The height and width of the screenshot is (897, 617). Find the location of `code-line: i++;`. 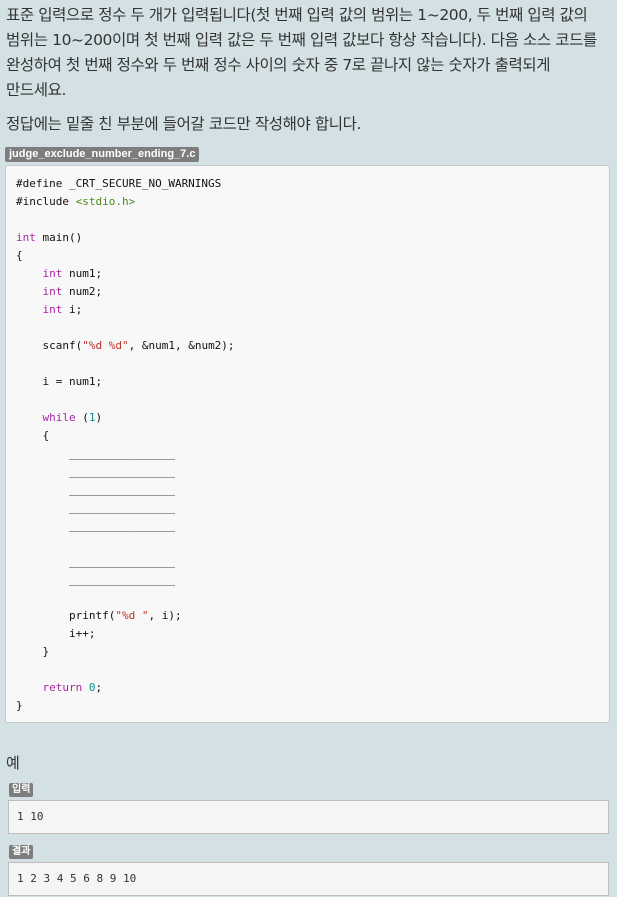

code-line: i++; is located at coordinates (56, 633).